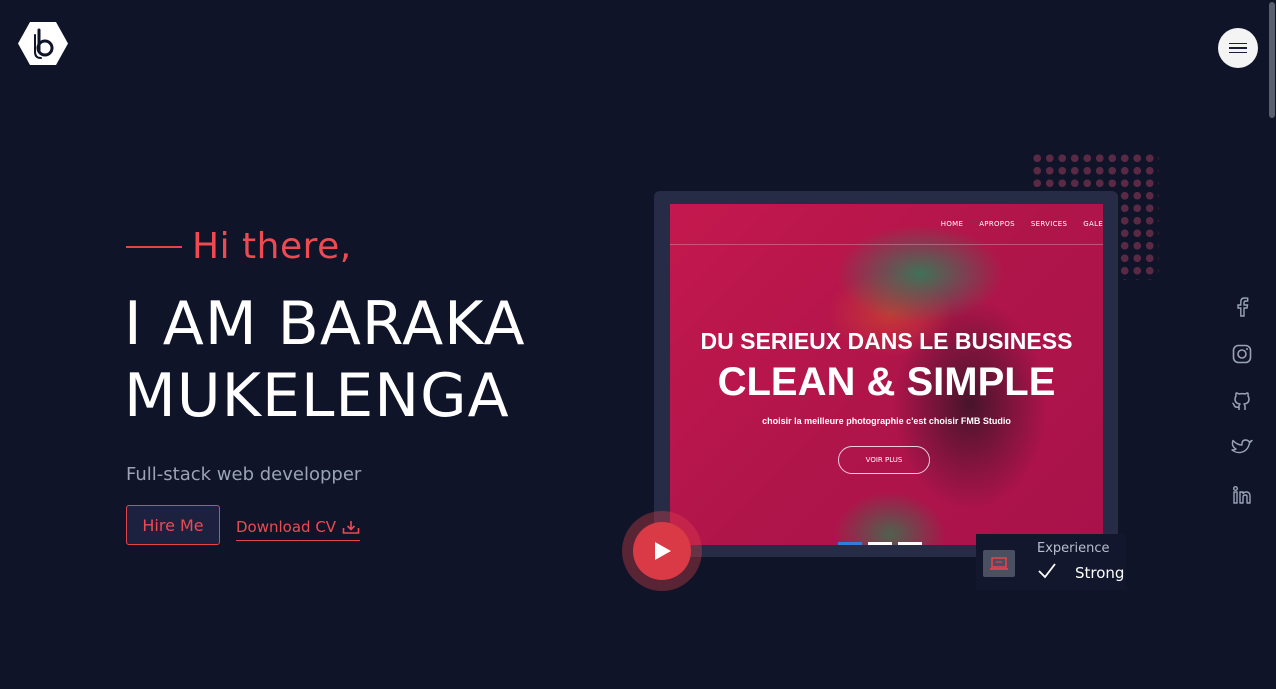 This screenshot has height=689, width=1276. Describe the element at coordinates (1238, 48) in the screenshot. I see `menu-button` at that location.